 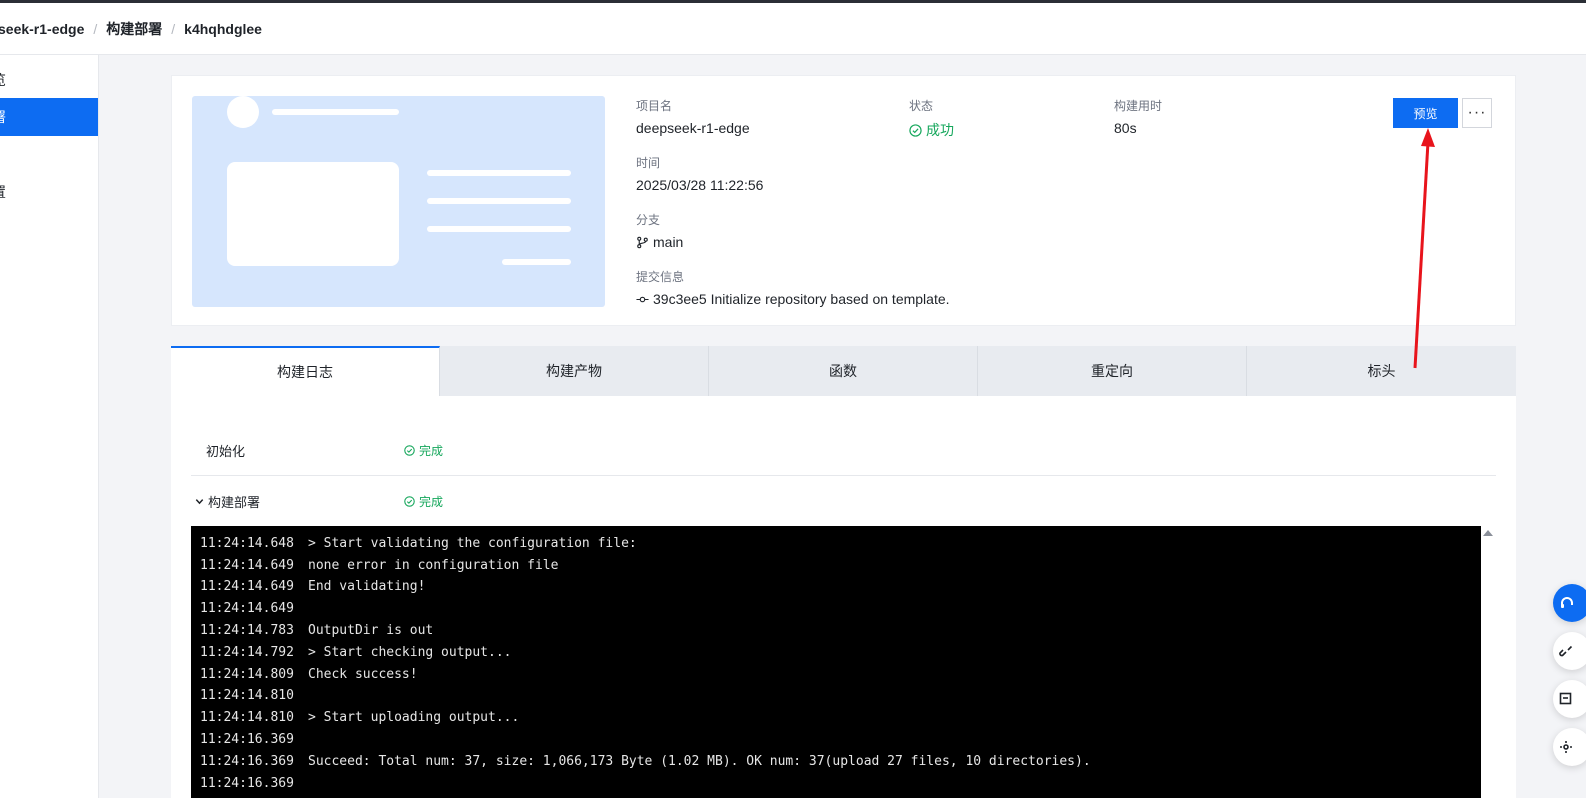 What do you see at coordinates (693, 128) in the screenshot?
I see `project-name-value: deepseek-r1-edge` at bounding box center [693, 128].